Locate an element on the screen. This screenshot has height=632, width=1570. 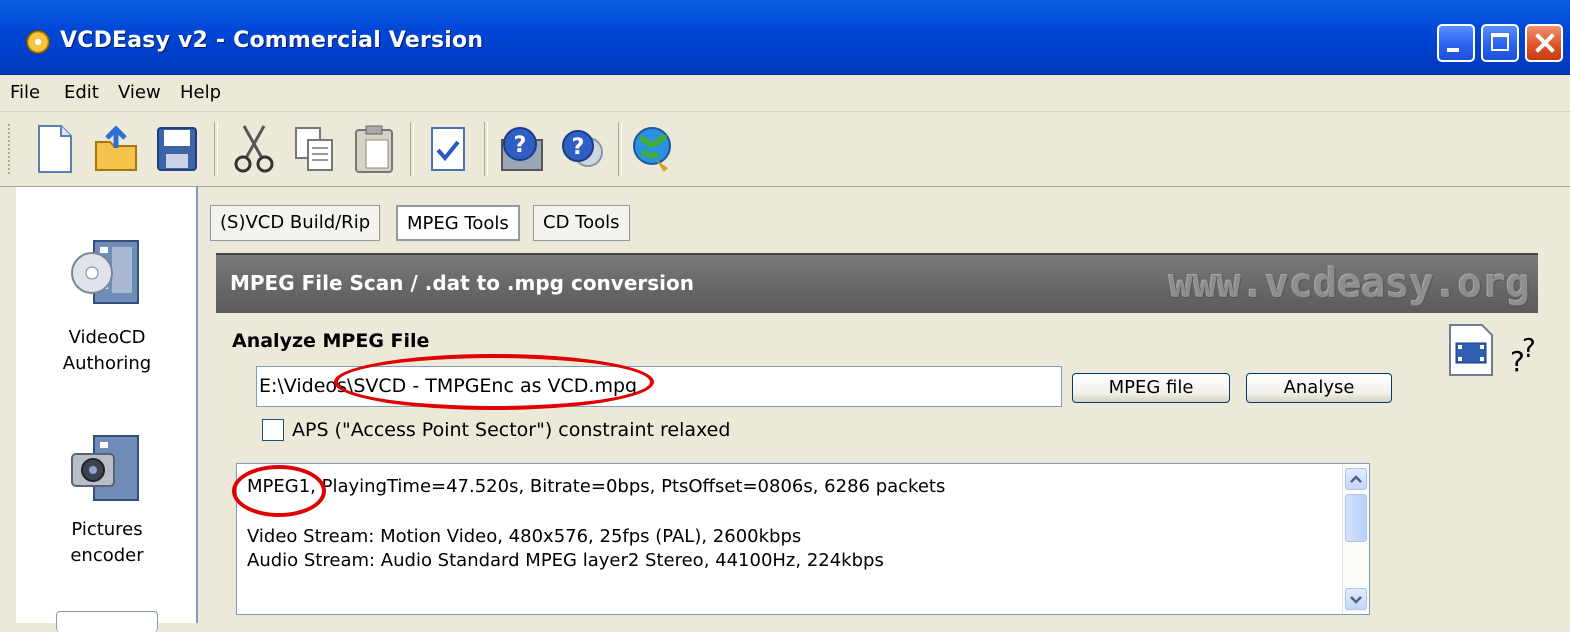
chevron-down-icon is located at coordinates (1356, 600).